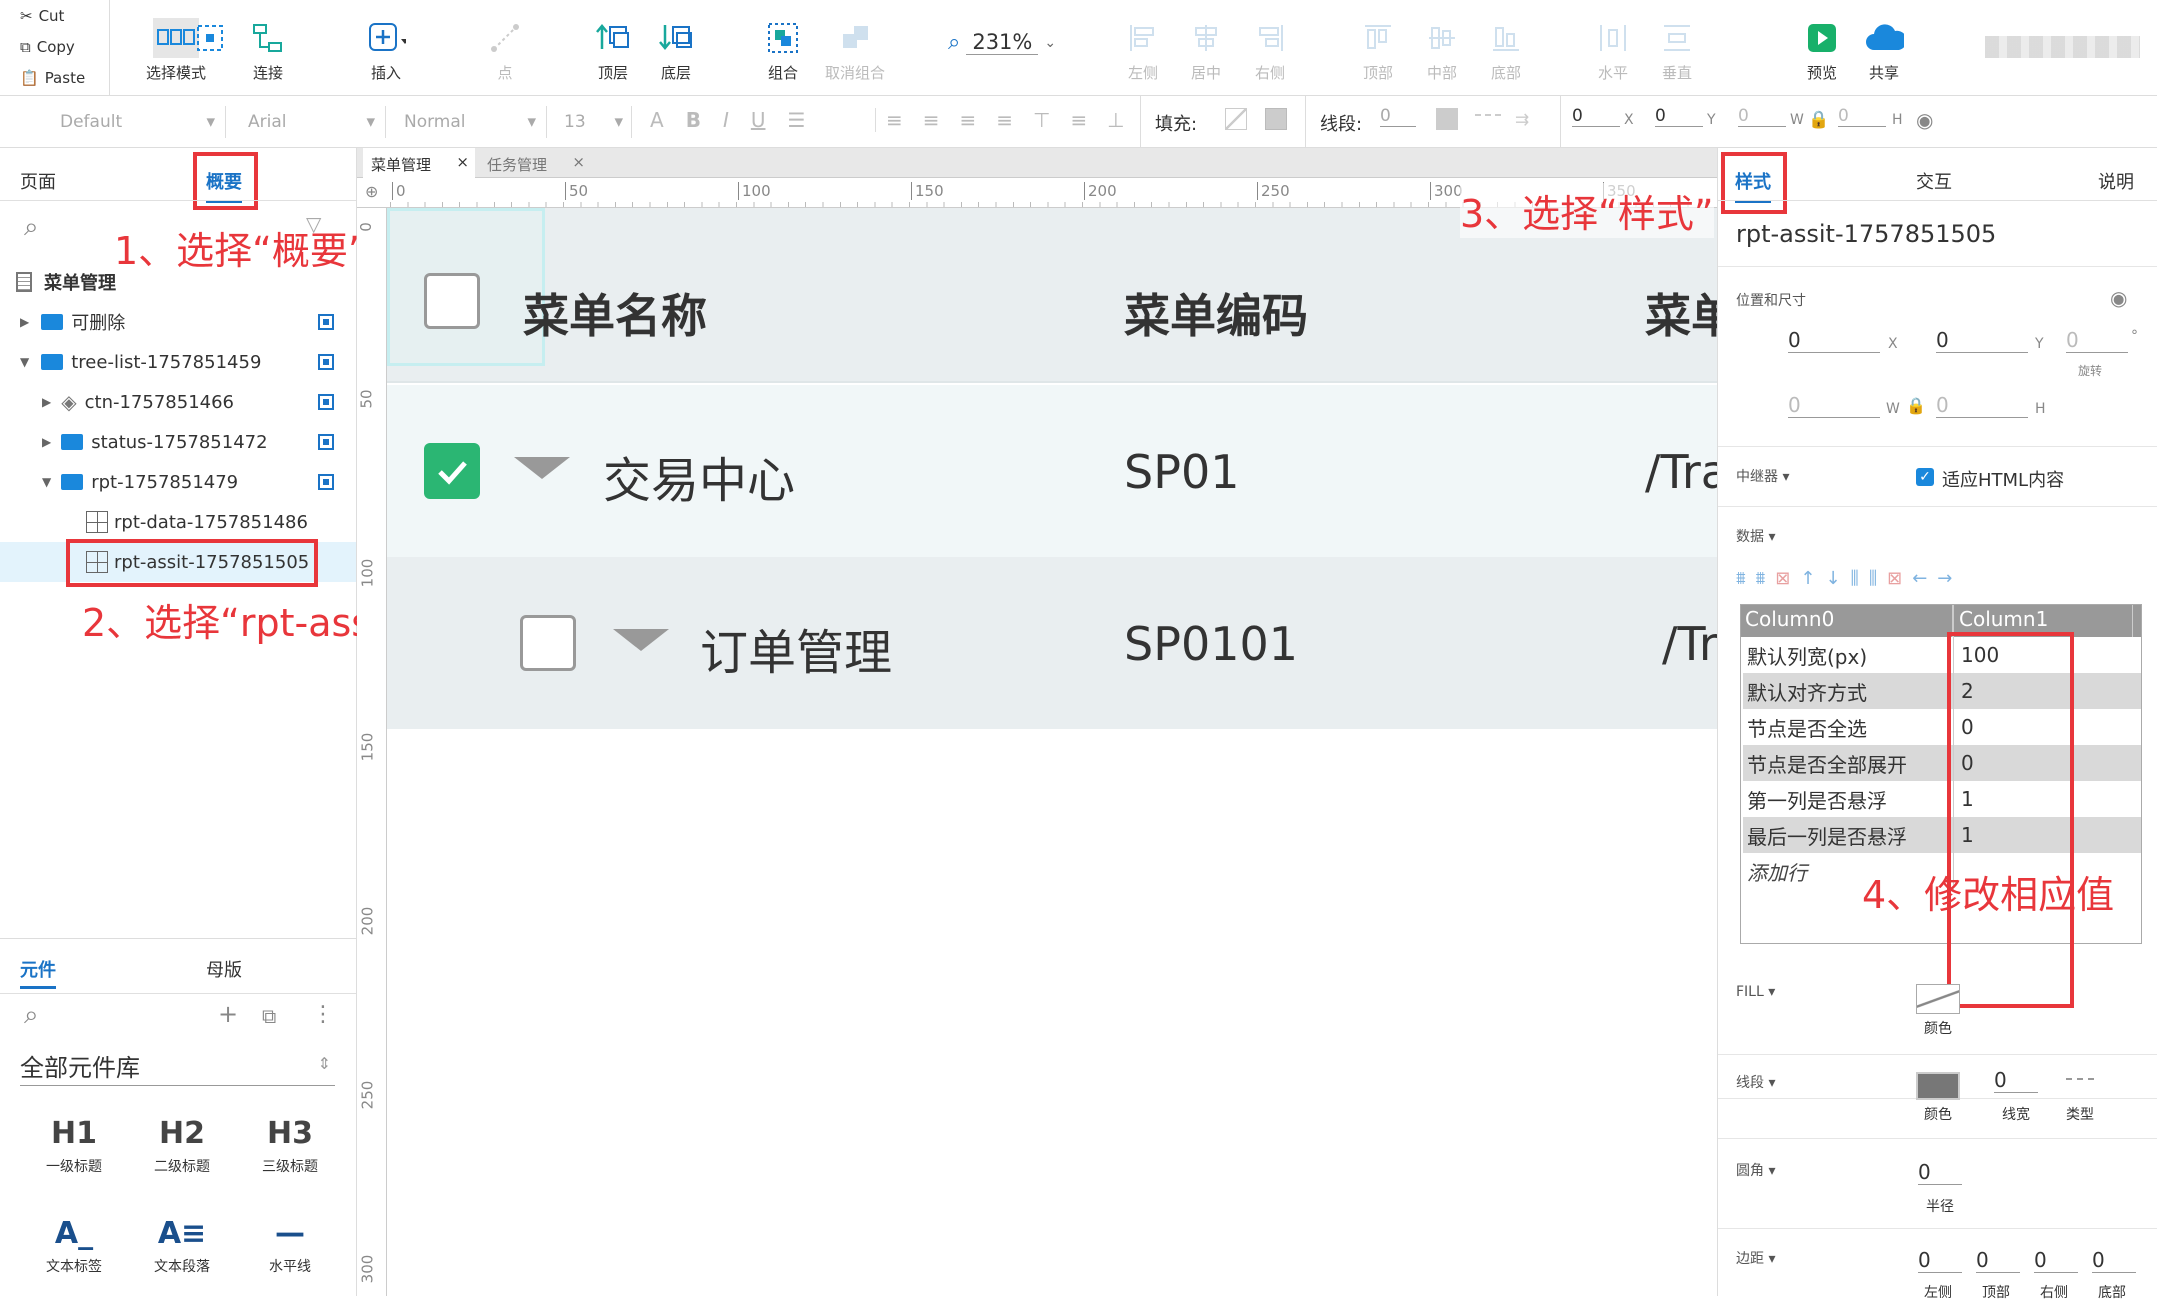 This screenshot has width=2157, height=1302. I want to click on tab-notes: 说明, so click(2116, 181).